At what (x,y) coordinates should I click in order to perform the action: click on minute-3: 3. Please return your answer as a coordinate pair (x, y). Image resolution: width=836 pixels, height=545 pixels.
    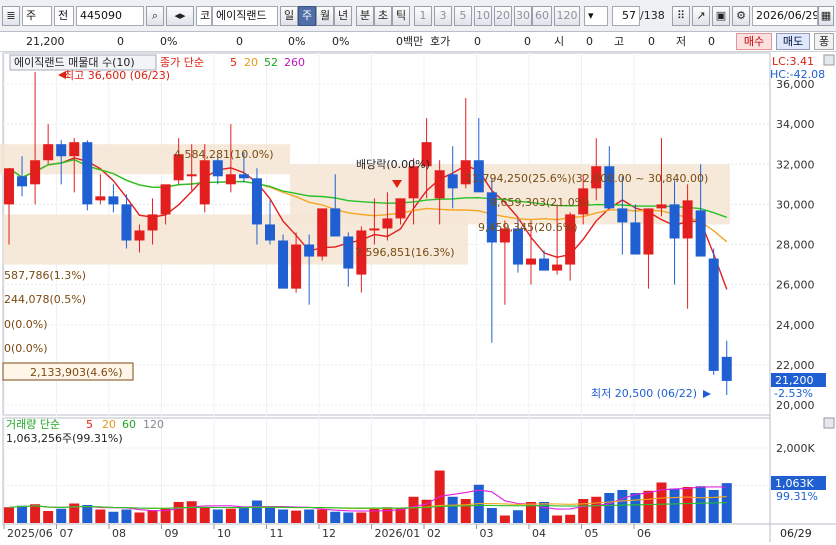
    Looking at the image, I should click on (443, 16).